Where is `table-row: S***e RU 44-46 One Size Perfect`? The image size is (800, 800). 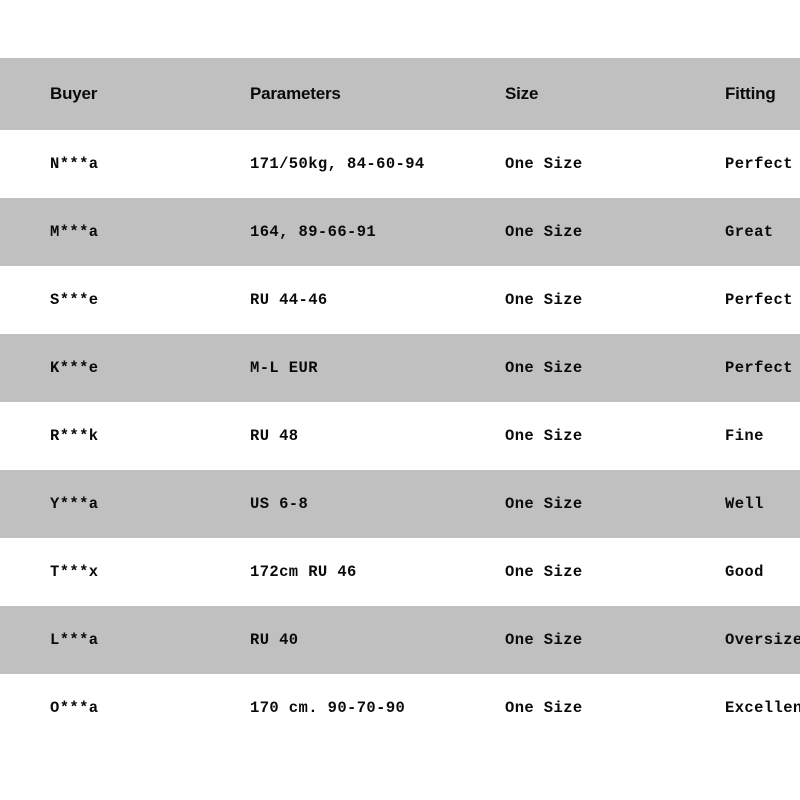 table-row: S***e RU 44-46 One Size Perfect is located at coordinates (400, 300).